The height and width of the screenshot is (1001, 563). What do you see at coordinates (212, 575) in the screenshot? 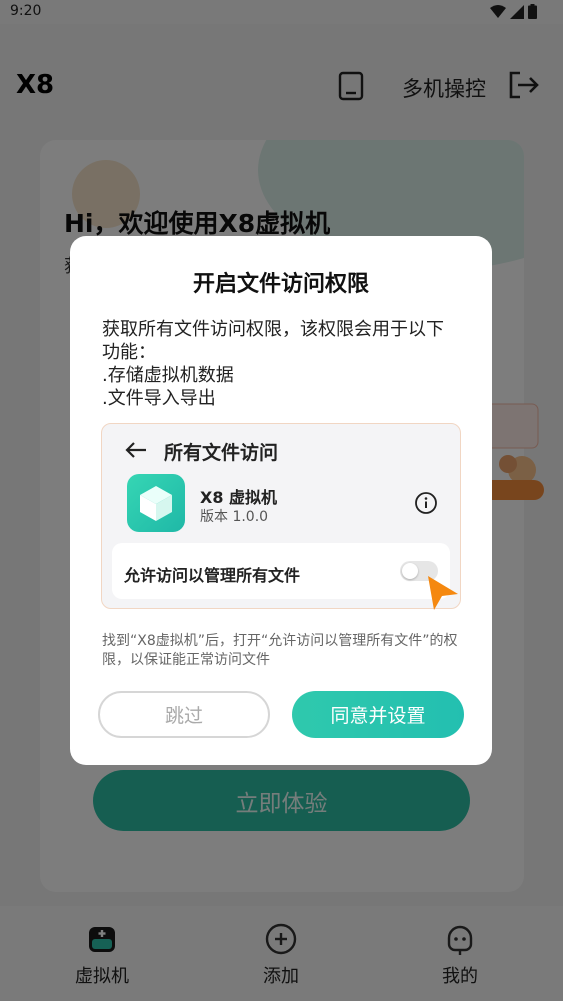
I see `preview-toggle-label: 允许访问以管理所有文件` at bounding box center [212, 575].